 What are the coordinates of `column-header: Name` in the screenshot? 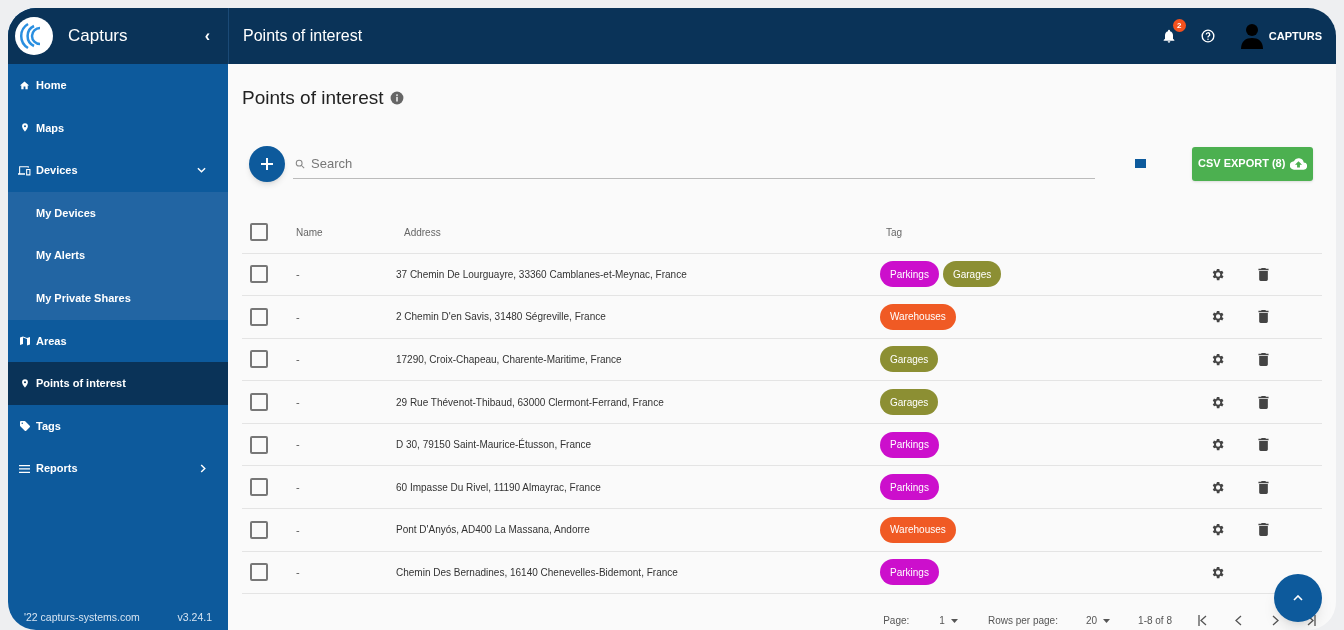 It's located at (350, 232).